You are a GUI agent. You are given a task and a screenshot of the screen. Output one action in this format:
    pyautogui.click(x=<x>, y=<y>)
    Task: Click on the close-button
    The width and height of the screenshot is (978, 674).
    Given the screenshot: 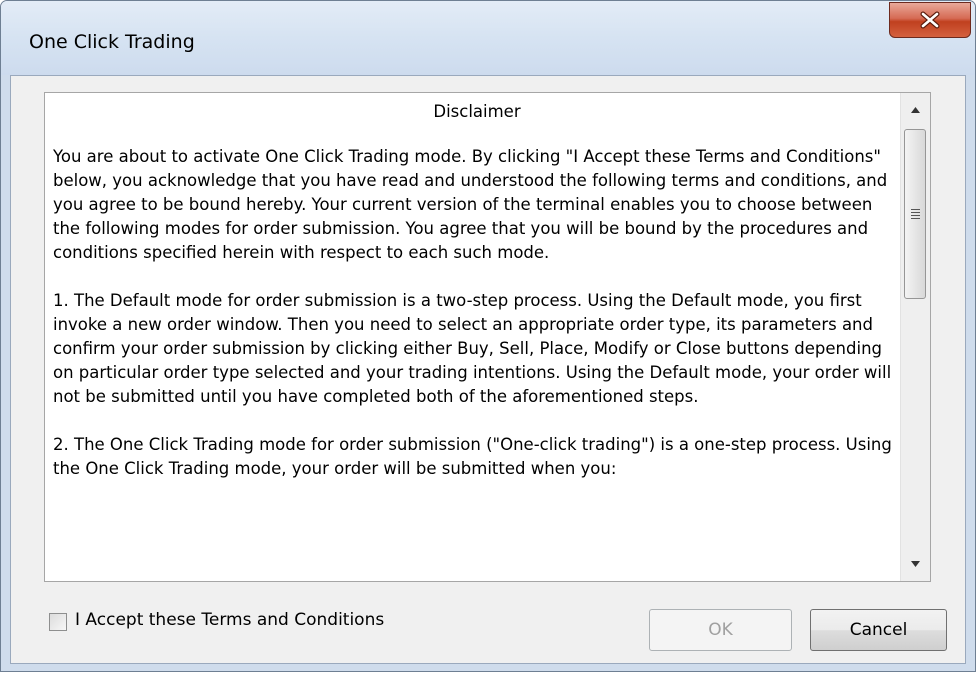 What is the action you would take?
    pyautogui.click(x=930, y=20)
    